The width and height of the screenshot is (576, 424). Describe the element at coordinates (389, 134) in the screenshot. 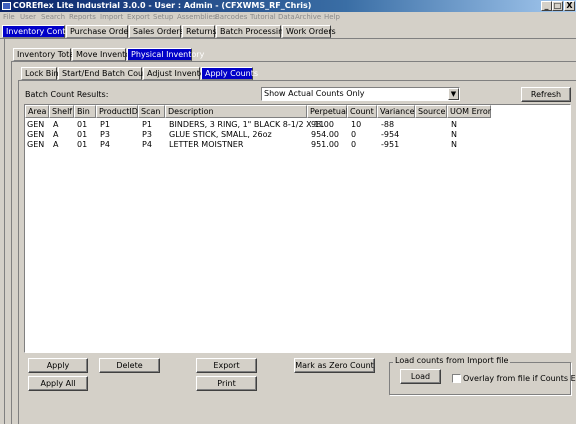

I see `table-cell: -954` at that location.